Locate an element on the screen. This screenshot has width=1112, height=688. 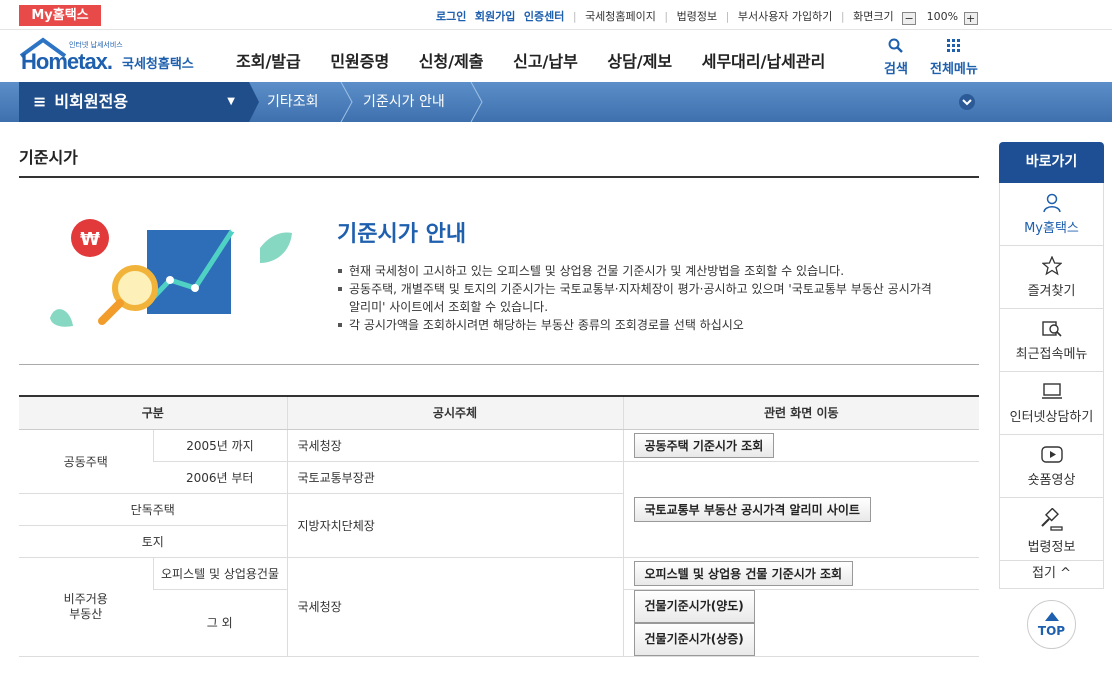
period-cell: 2006년 부터 is located at coordinates (220, 477).